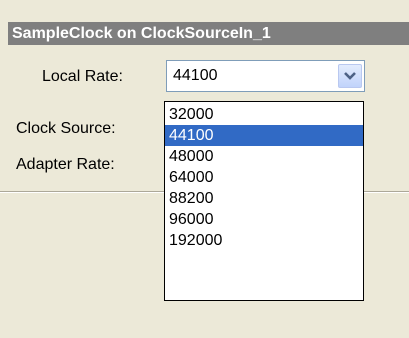  I want to click on dropdown-arrow-button, so click(350, 76).